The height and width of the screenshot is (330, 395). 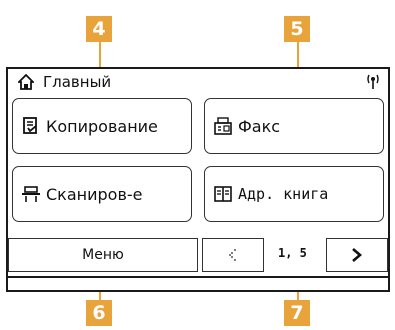 What do you see at coordinates (373, 81) in the screenshot?
I see `wireless-signal-icon` at bounding box center [373, 81].